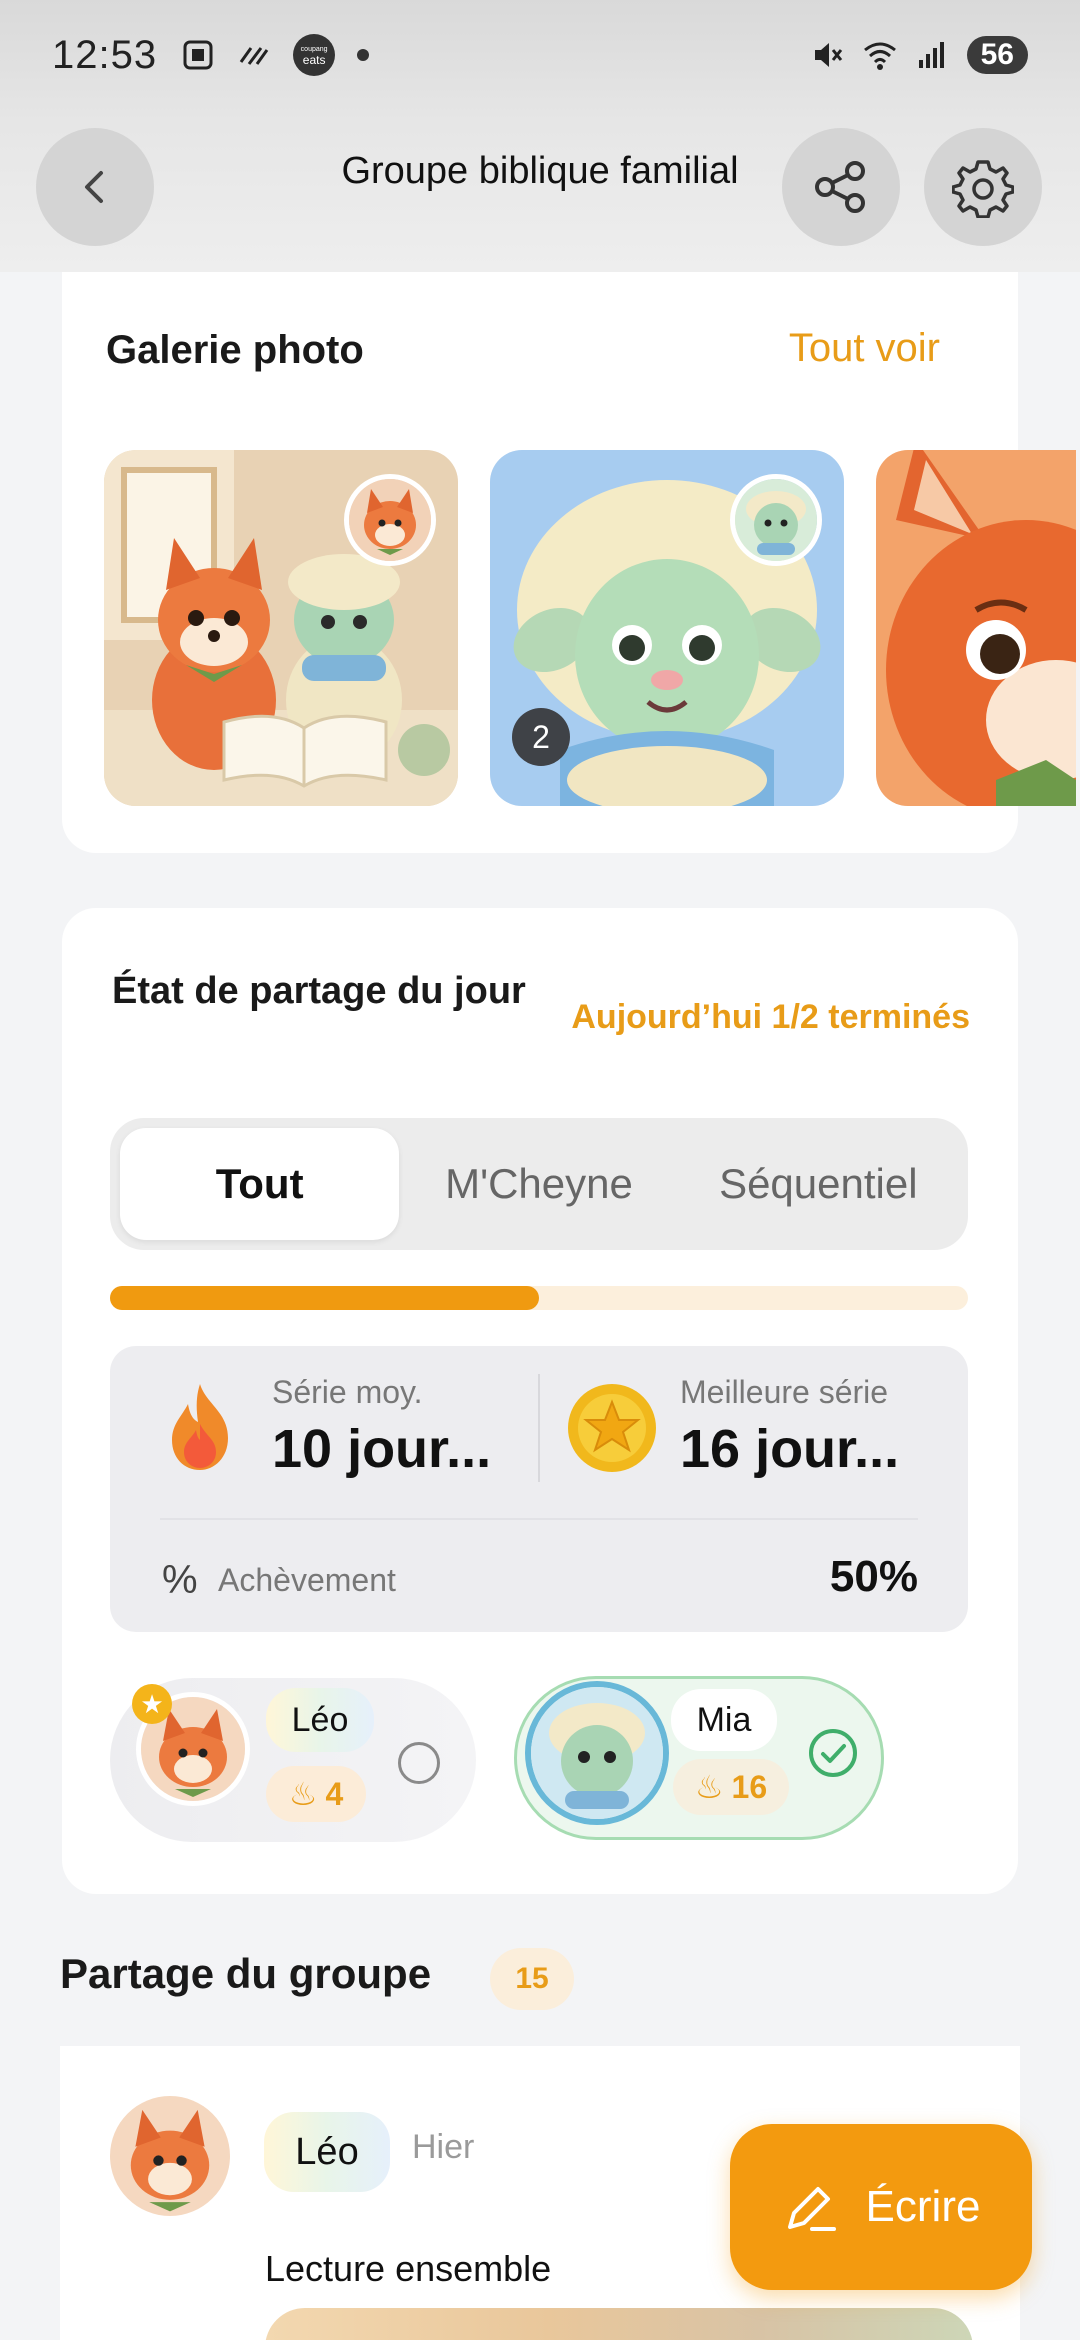 The image size is (1080, 2340). I want to click on status-bar: 12:53 coupang eats 56, so click(540, 55).